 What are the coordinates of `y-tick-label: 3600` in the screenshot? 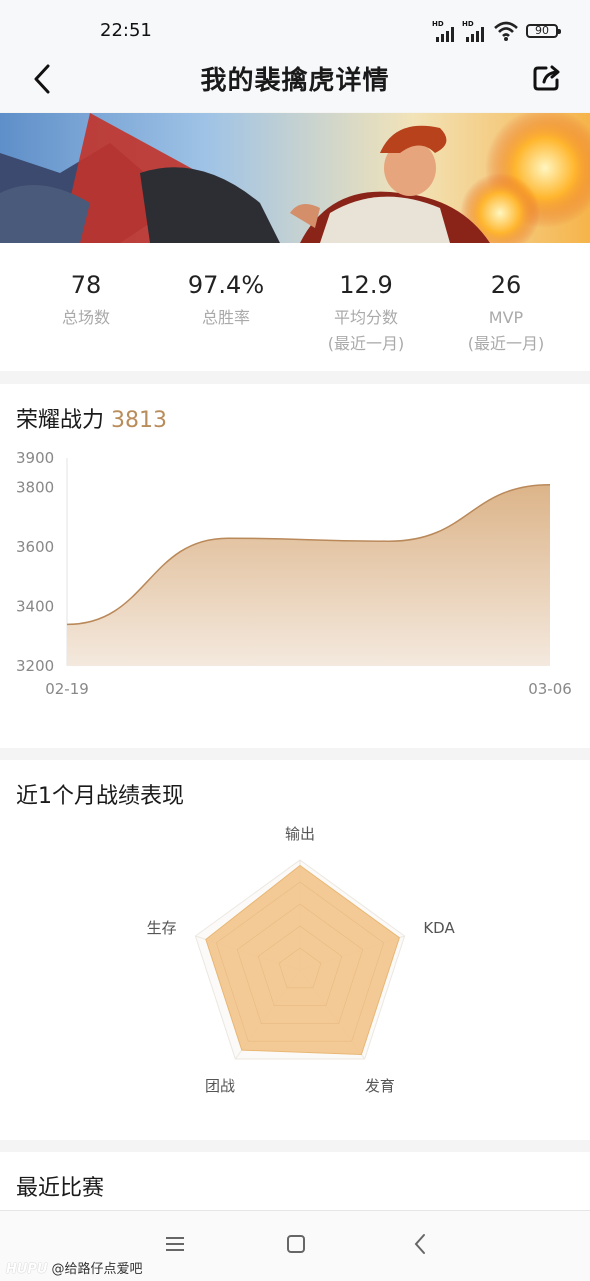 It's located at (35, 547).